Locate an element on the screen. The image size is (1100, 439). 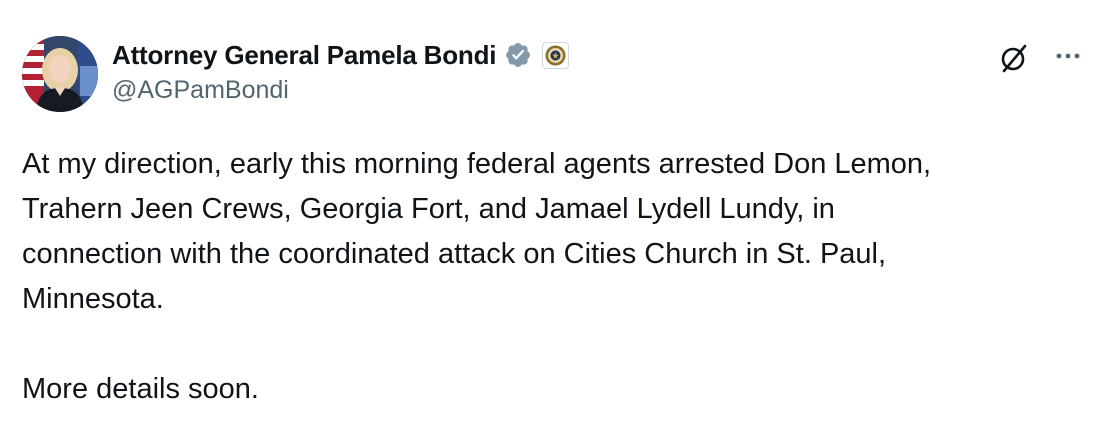
tweet-line: Minnesota. is located at coordinates (93, 299).